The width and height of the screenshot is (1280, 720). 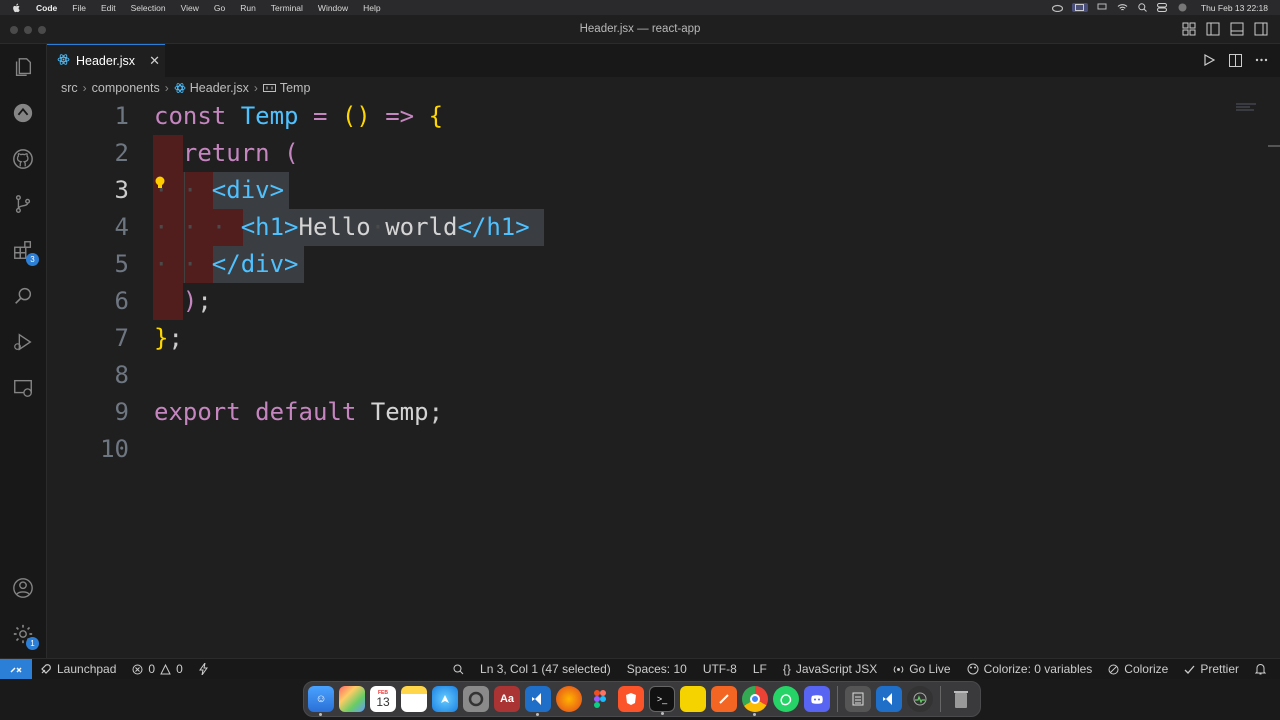 What do you see at coordinates (1234, 8) in the screenshot?
I see `menu-bar-clock: Thu Feb 13 22:18` at bounding box center [1234, 8].